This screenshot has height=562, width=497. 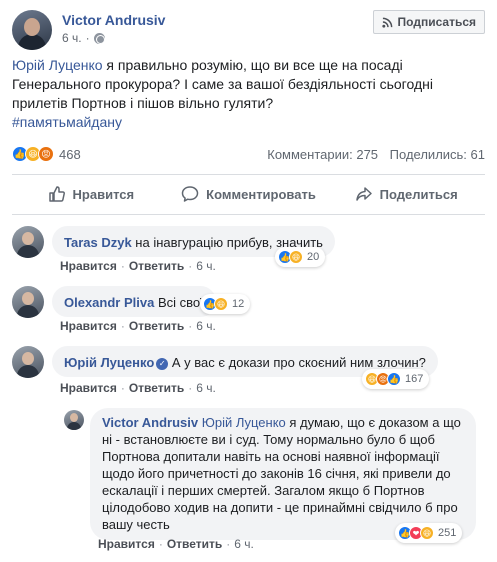 What do you see at coordinates (70, 154) in the screenshot?
I see `reactions-count: 468` at bounding box center [70, 154].